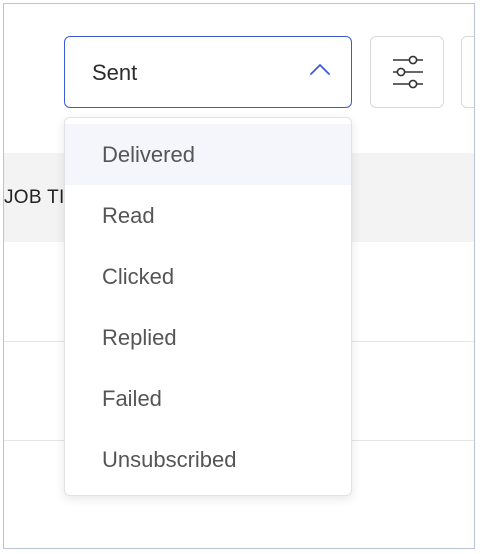 This screenshot has width=480, height=554. What do you see at coordinates (208, 398) in the screenshot?
I see `option-failed: Failed` at bounding box center [208, 398].